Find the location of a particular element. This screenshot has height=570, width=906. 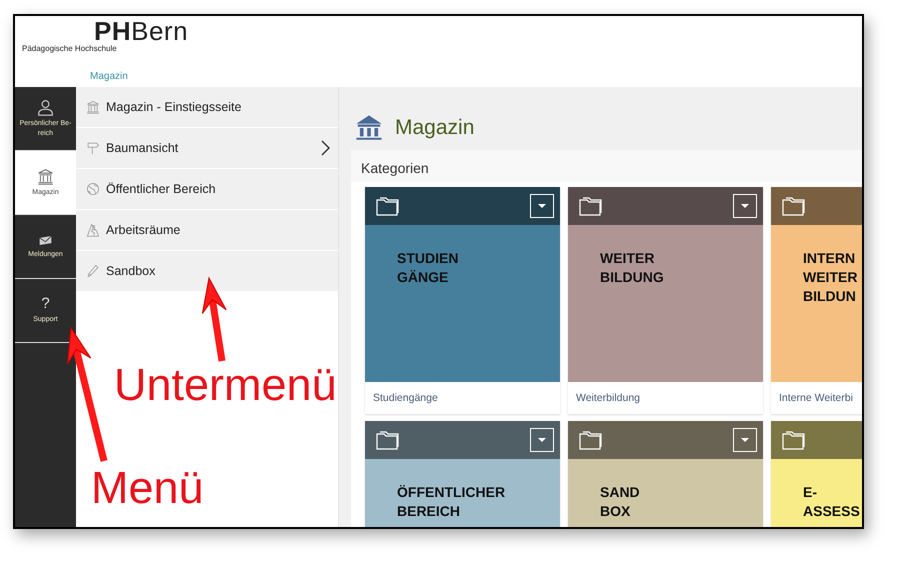

annotation-label: Menü is located at coordinates (147, 488).